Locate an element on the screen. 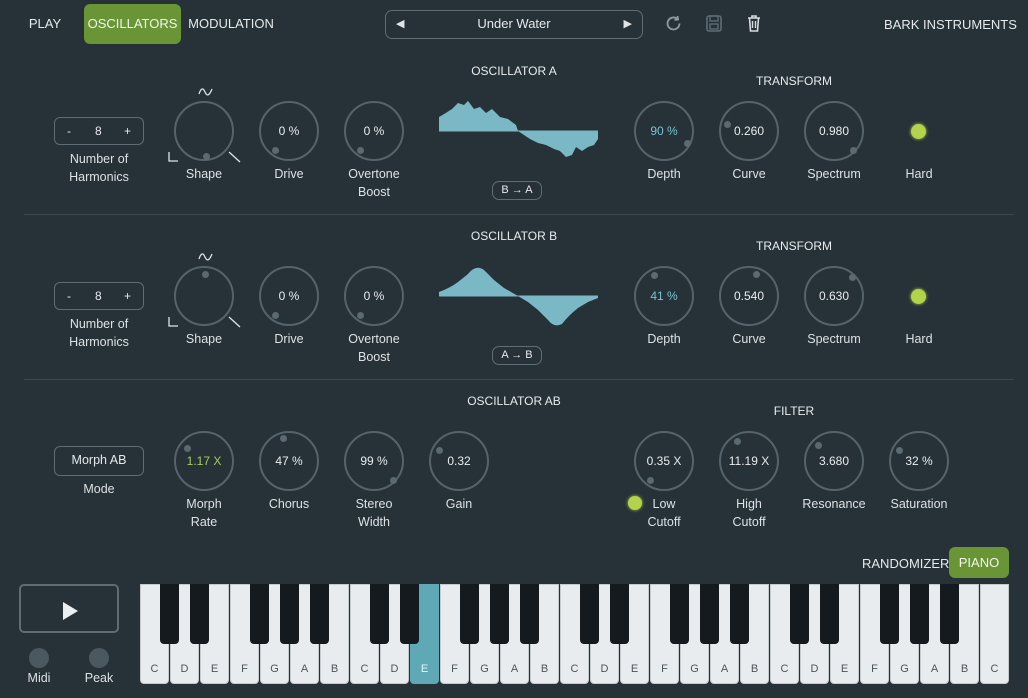 The width and height of the screenshot is (1028, 698). tab-modulation: MODULATION is located at coordinates (231, 24).